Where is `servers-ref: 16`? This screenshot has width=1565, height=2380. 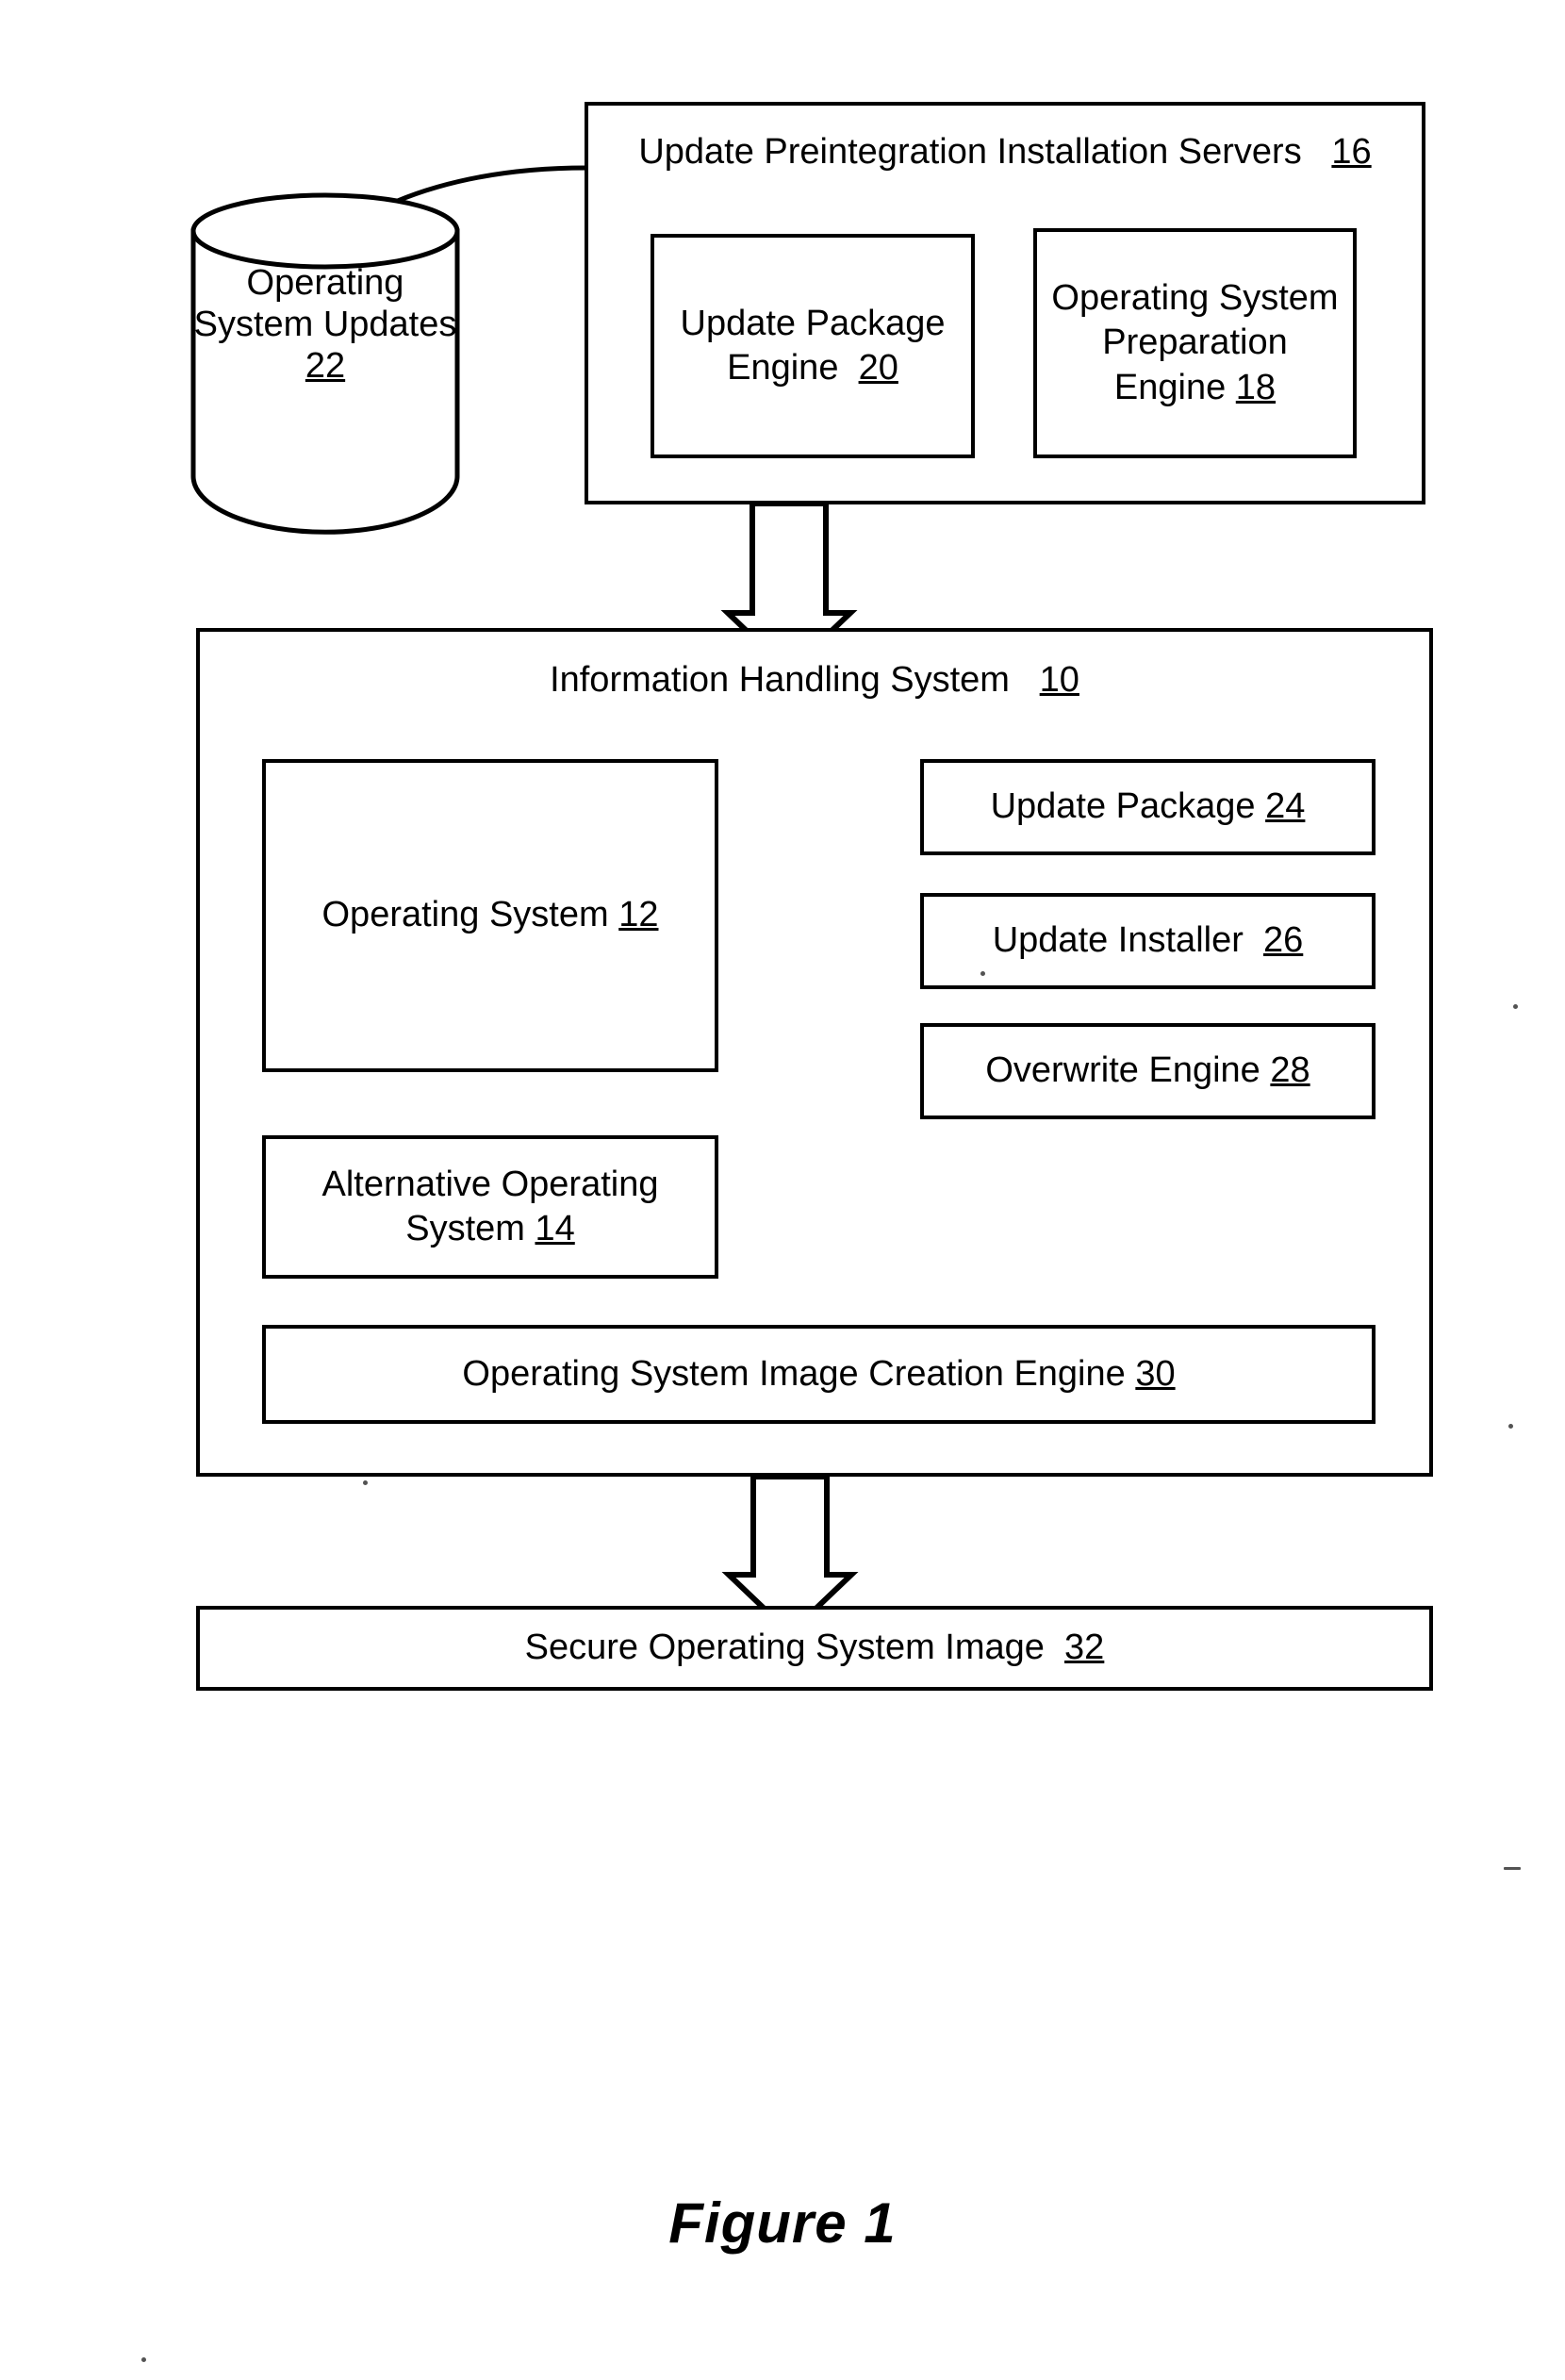 servers-ref: 16 is located at coordinates (1351, 152).